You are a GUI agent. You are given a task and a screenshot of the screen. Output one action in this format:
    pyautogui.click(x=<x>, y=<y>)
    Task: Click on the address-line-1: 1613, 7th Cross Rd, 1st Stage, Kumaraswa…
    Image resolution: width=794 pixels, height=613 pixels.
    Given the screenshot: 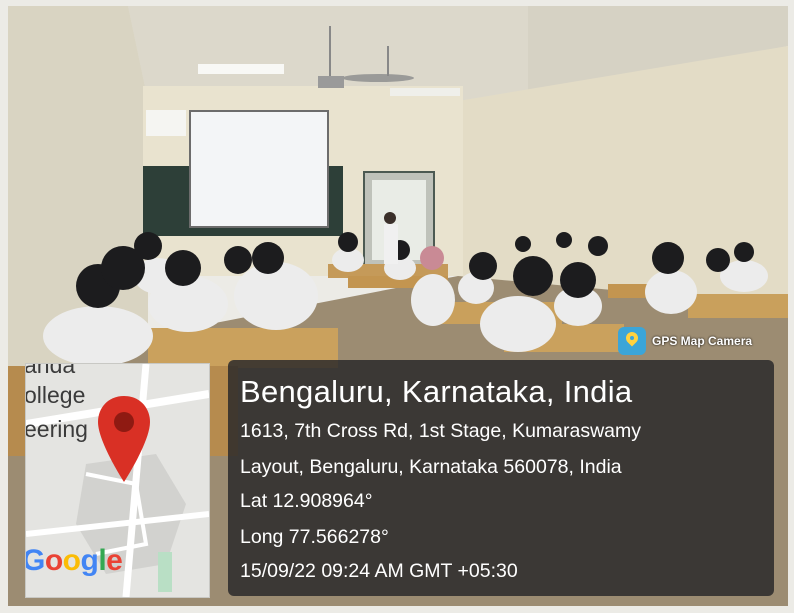 What is the action you would take?
    pyautogui.click(x=441, y=431)
    